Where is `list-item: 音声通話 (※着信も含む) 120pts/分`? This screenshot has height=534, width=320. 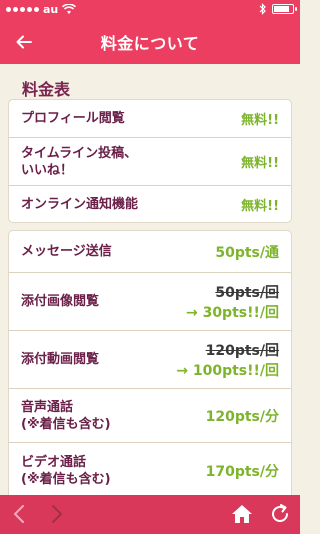 list-item: 音声通話 (※着信も含む) 120pts/分 is located at coordinates (150, 416).